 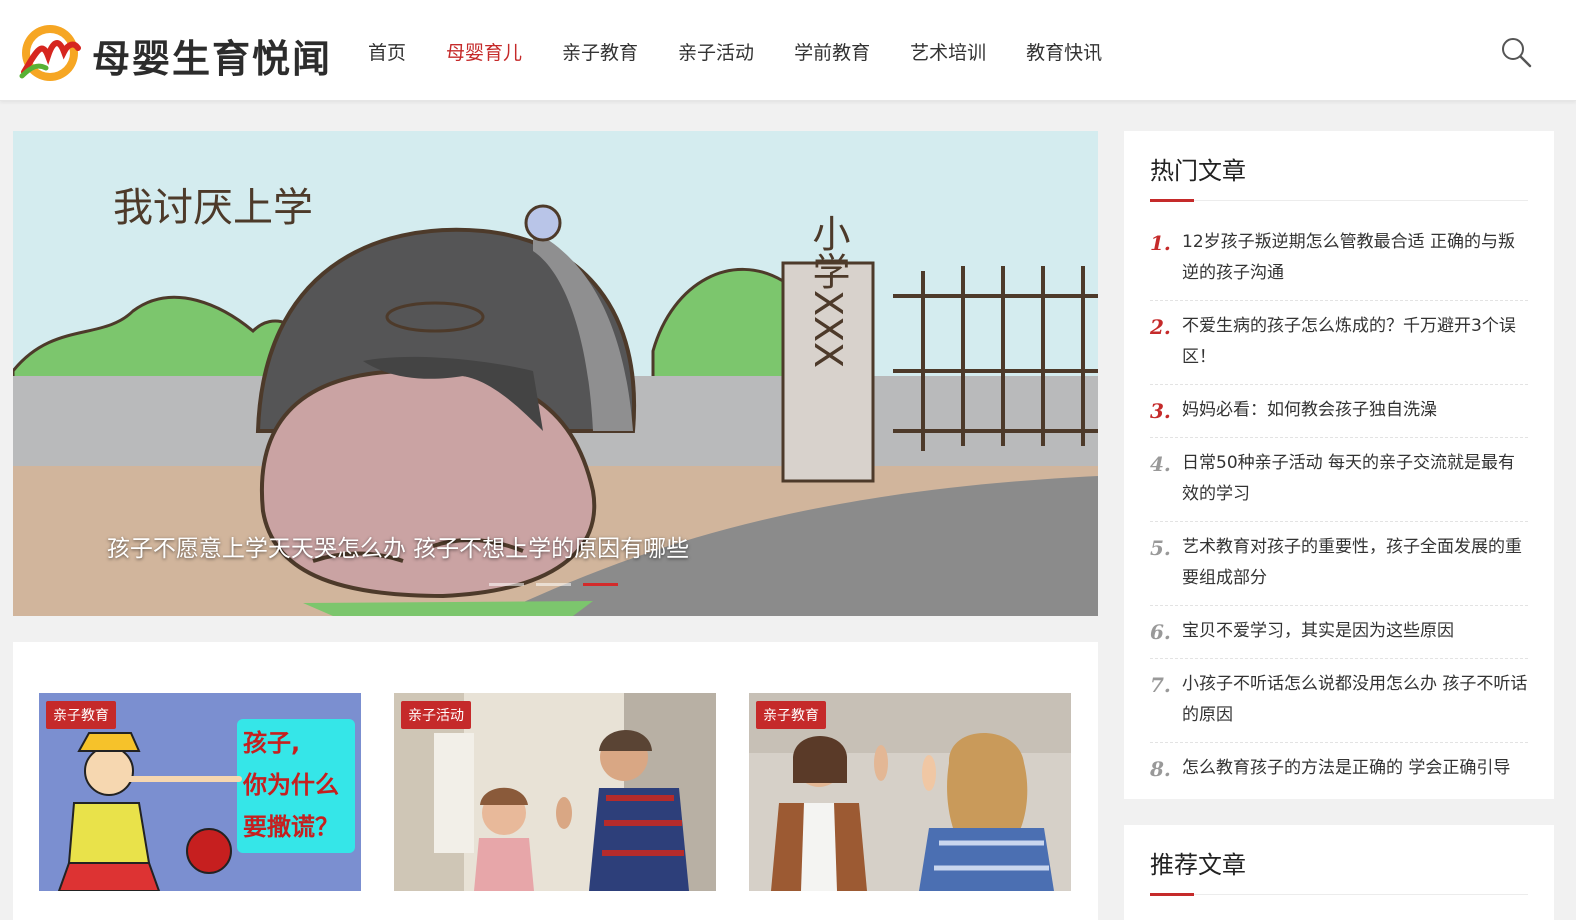 What do you see at coordinates (1355, 479) in the screenshot?
I see `article-link: 日常50种亲子活动 每天的亲子交流就是最有效的学习` at bounding box center [1355, 479].